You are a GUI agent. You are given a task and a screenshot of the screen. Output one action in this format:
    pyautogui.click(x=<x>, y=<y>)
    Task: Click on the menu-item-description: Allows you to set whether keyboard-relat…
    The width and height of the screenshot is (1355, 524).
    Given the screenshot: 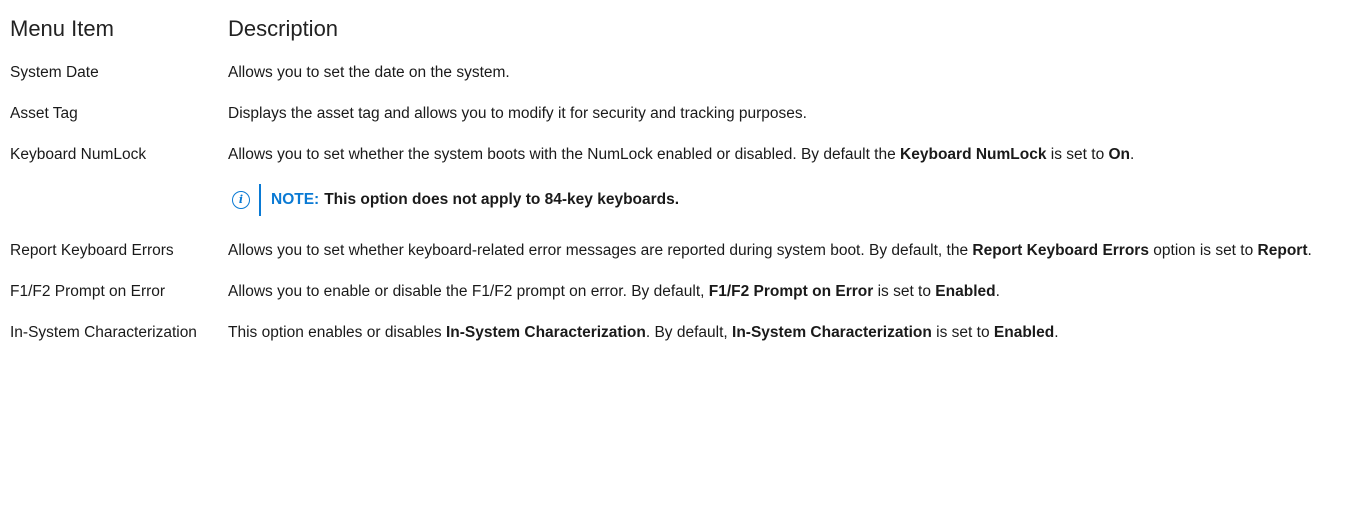 What is the action you would take?
    pyautogui.click(x=789, y=251)
    